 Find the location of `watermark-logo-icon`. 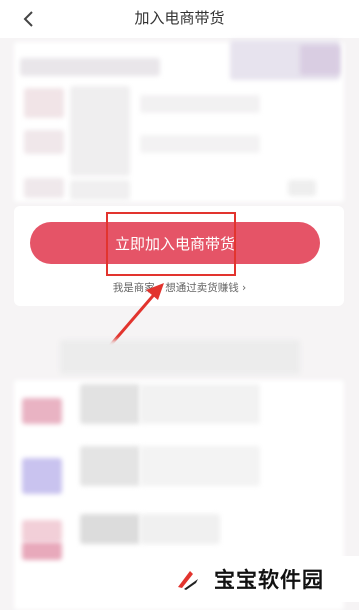

watermark-logo-icon is located at coordinates (188, 579).